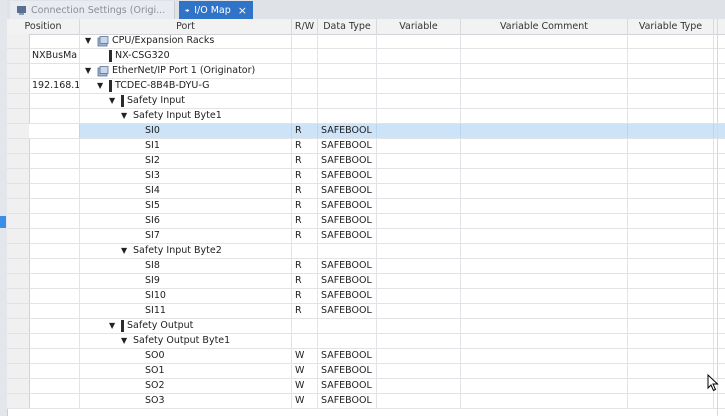 The width and height of the screenshot is (725, 416). What do you see at coordinates (186, 146) in the screenshot?
I see `port-cell: SI1` at bounding box center [186, 146].